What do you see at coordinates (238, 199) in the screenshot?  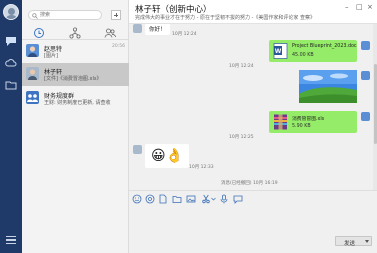 I see `message-icon` at bounding box center [238, 199].